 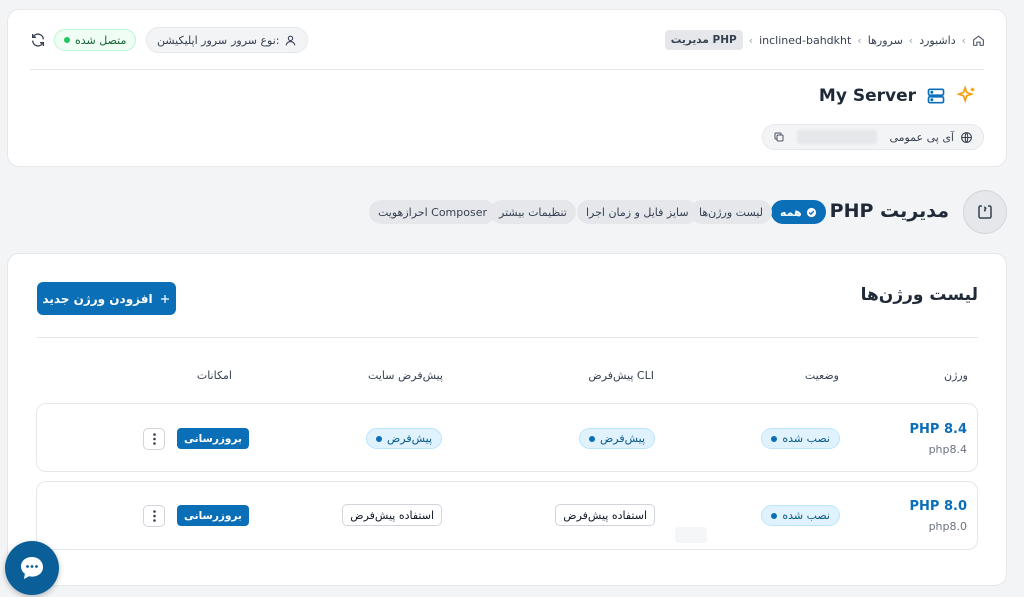 What do you see at coordinates (919, 295) in the screenshot?
I see `versions-panel-title: لیست ورژن‌ها` at bounding box center [919, 295].